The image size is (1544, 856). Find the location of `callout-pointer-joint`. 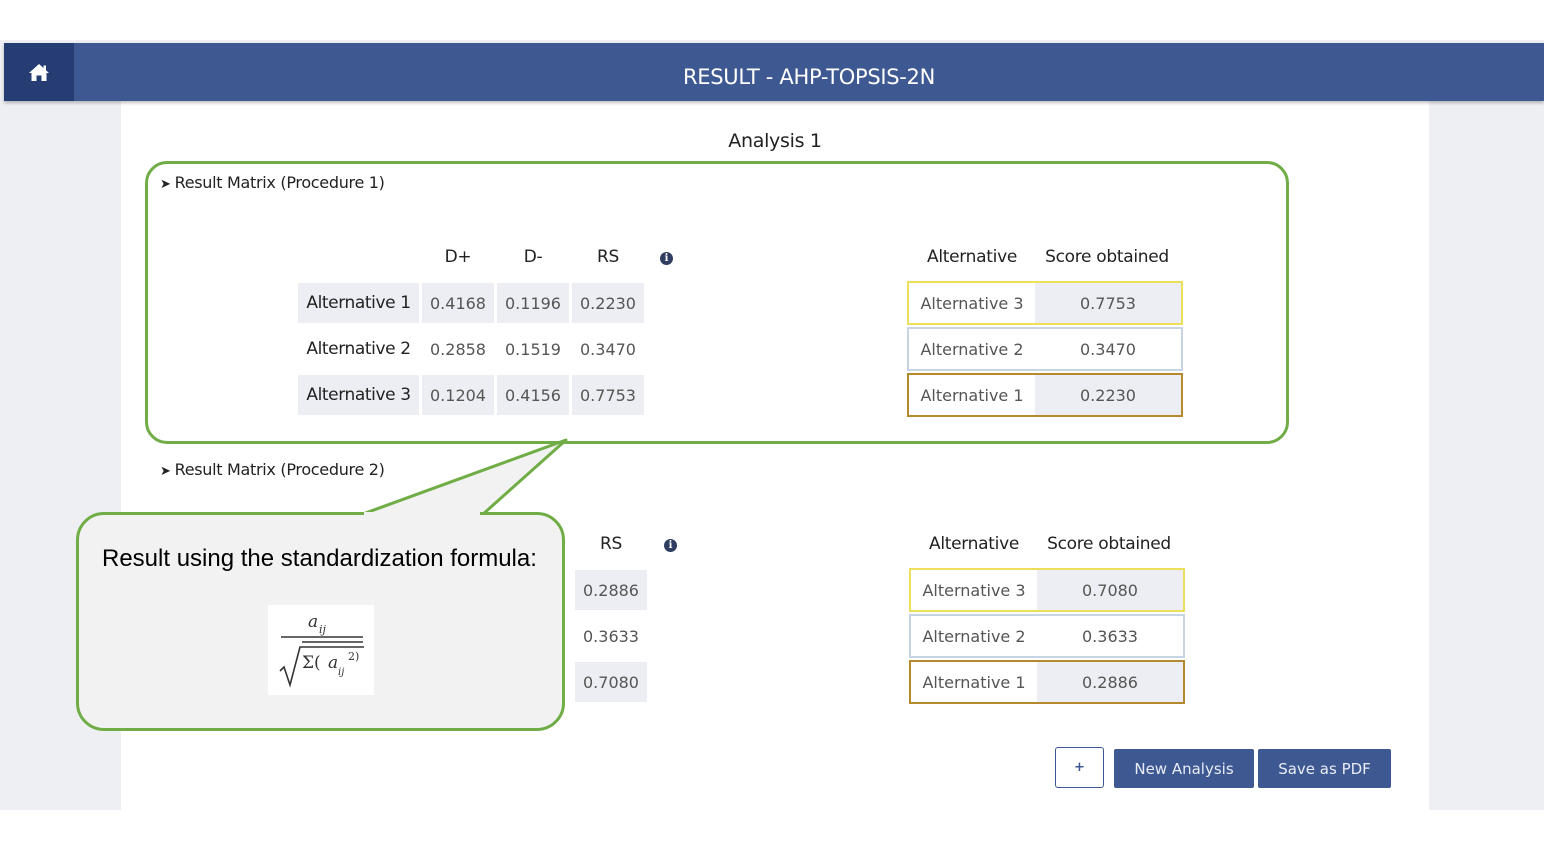

callout-pointer-joint is located at coordinates (422, 514).